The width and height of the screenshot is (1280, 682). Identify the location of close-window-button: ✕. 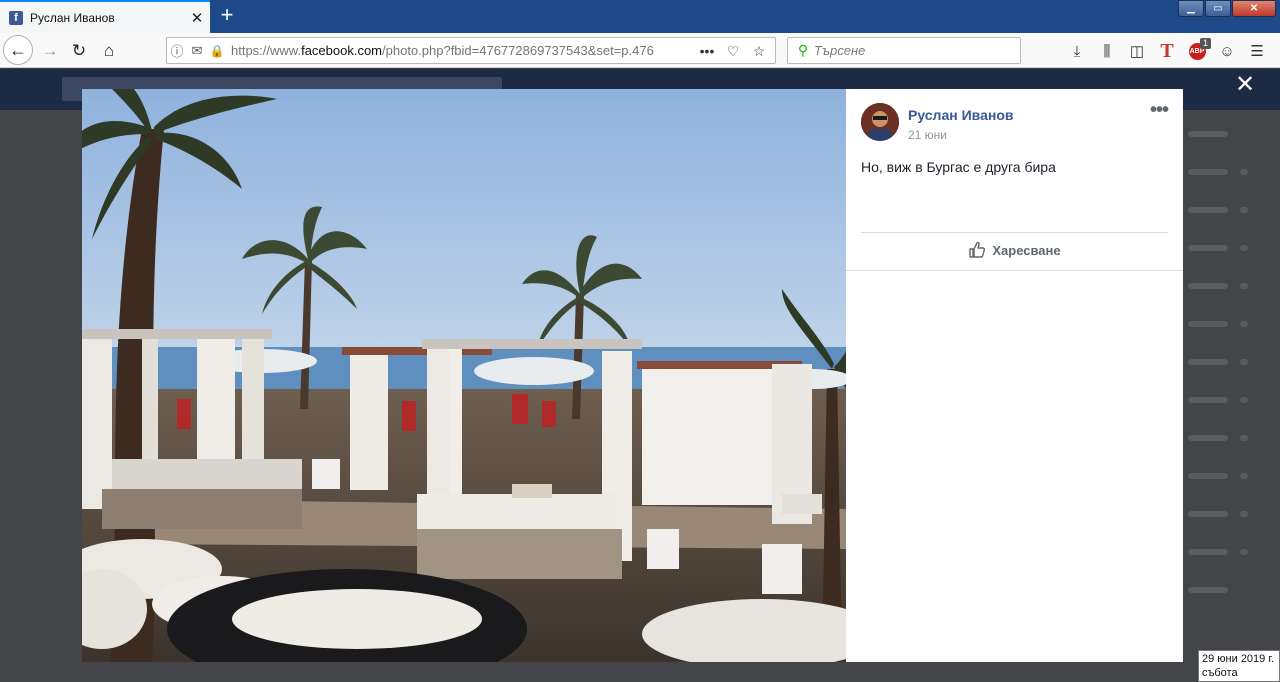
(1254, 8).